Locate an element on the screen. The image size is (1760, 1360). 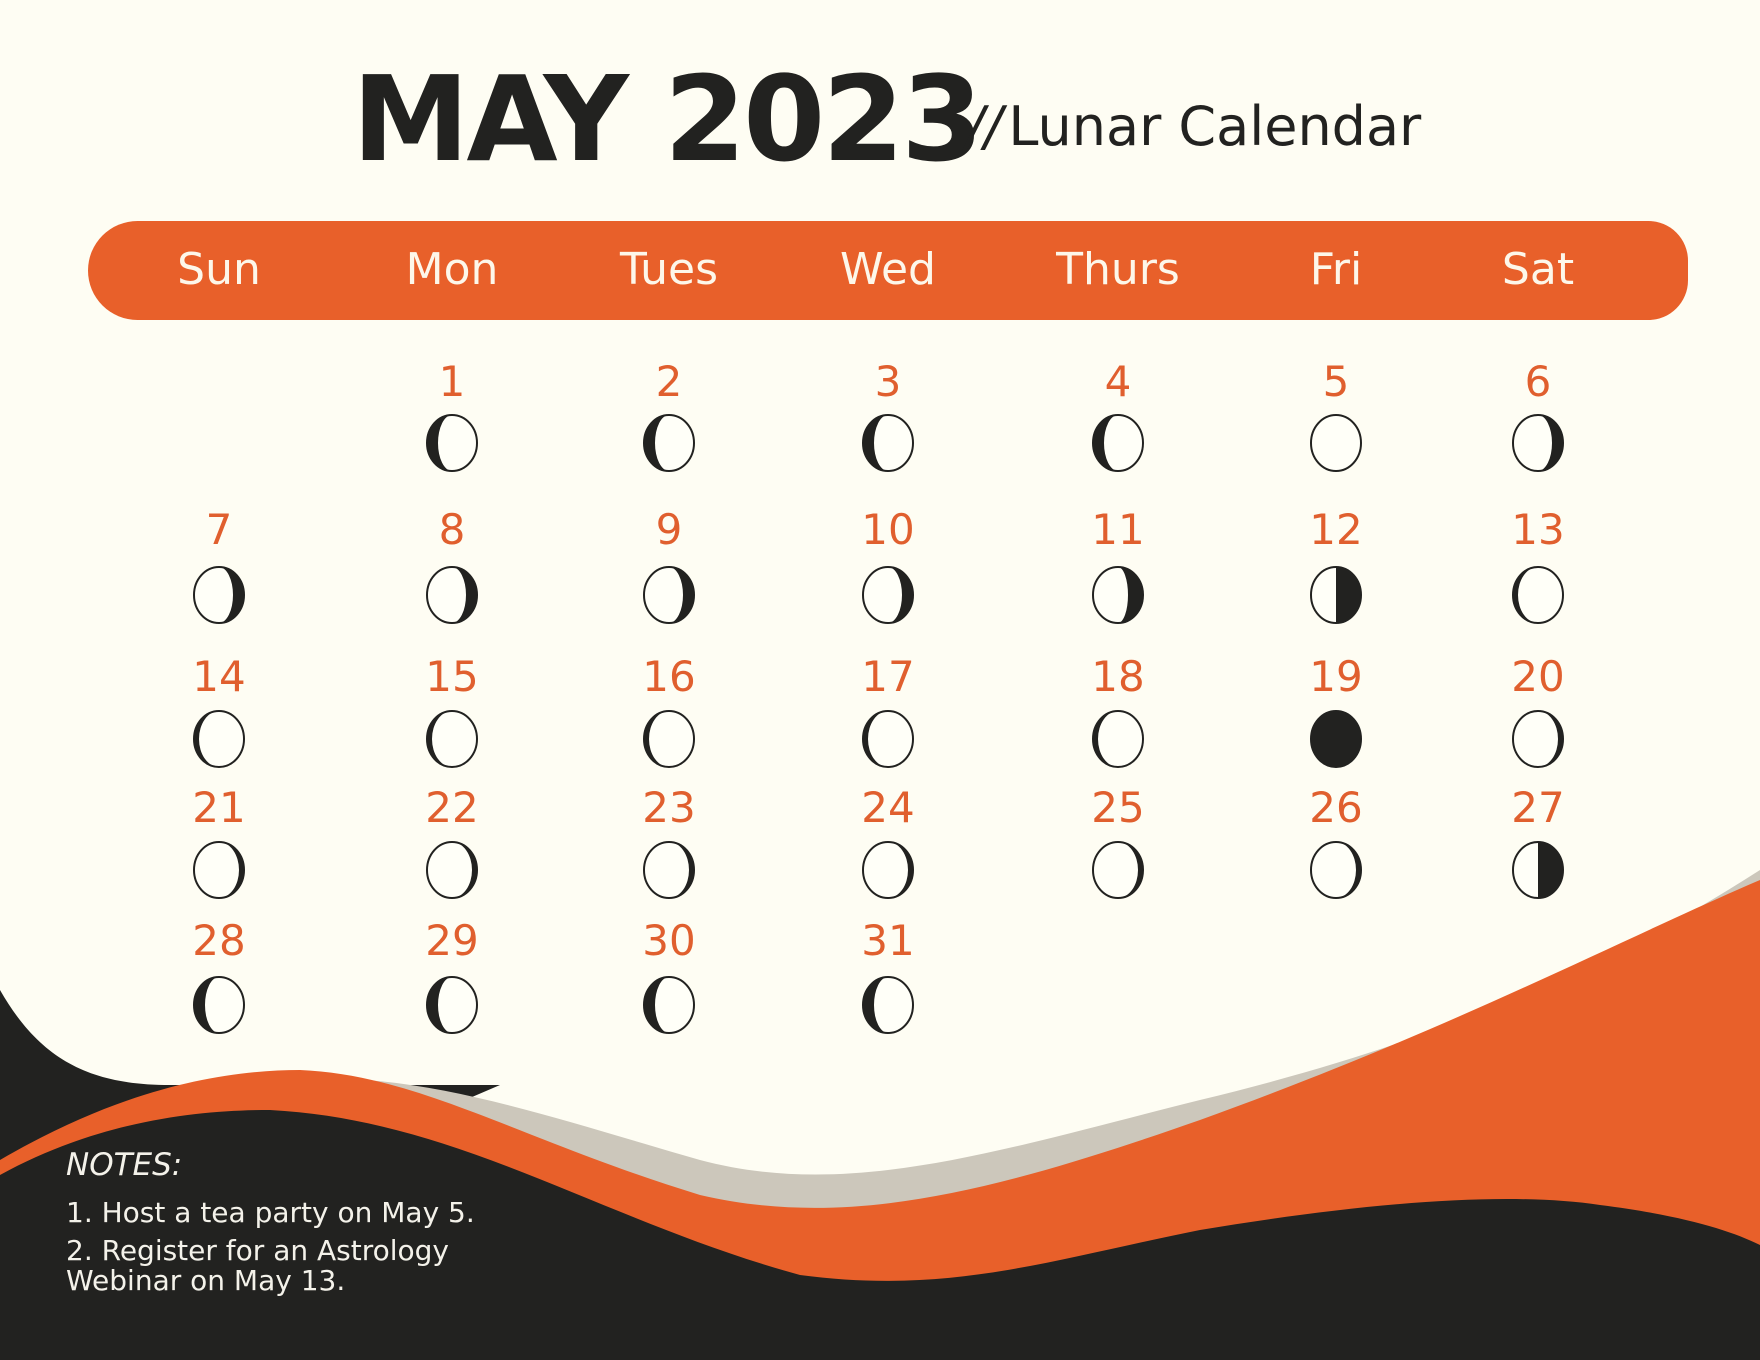
day-number: 25 is located at coordinates (1118, 807).